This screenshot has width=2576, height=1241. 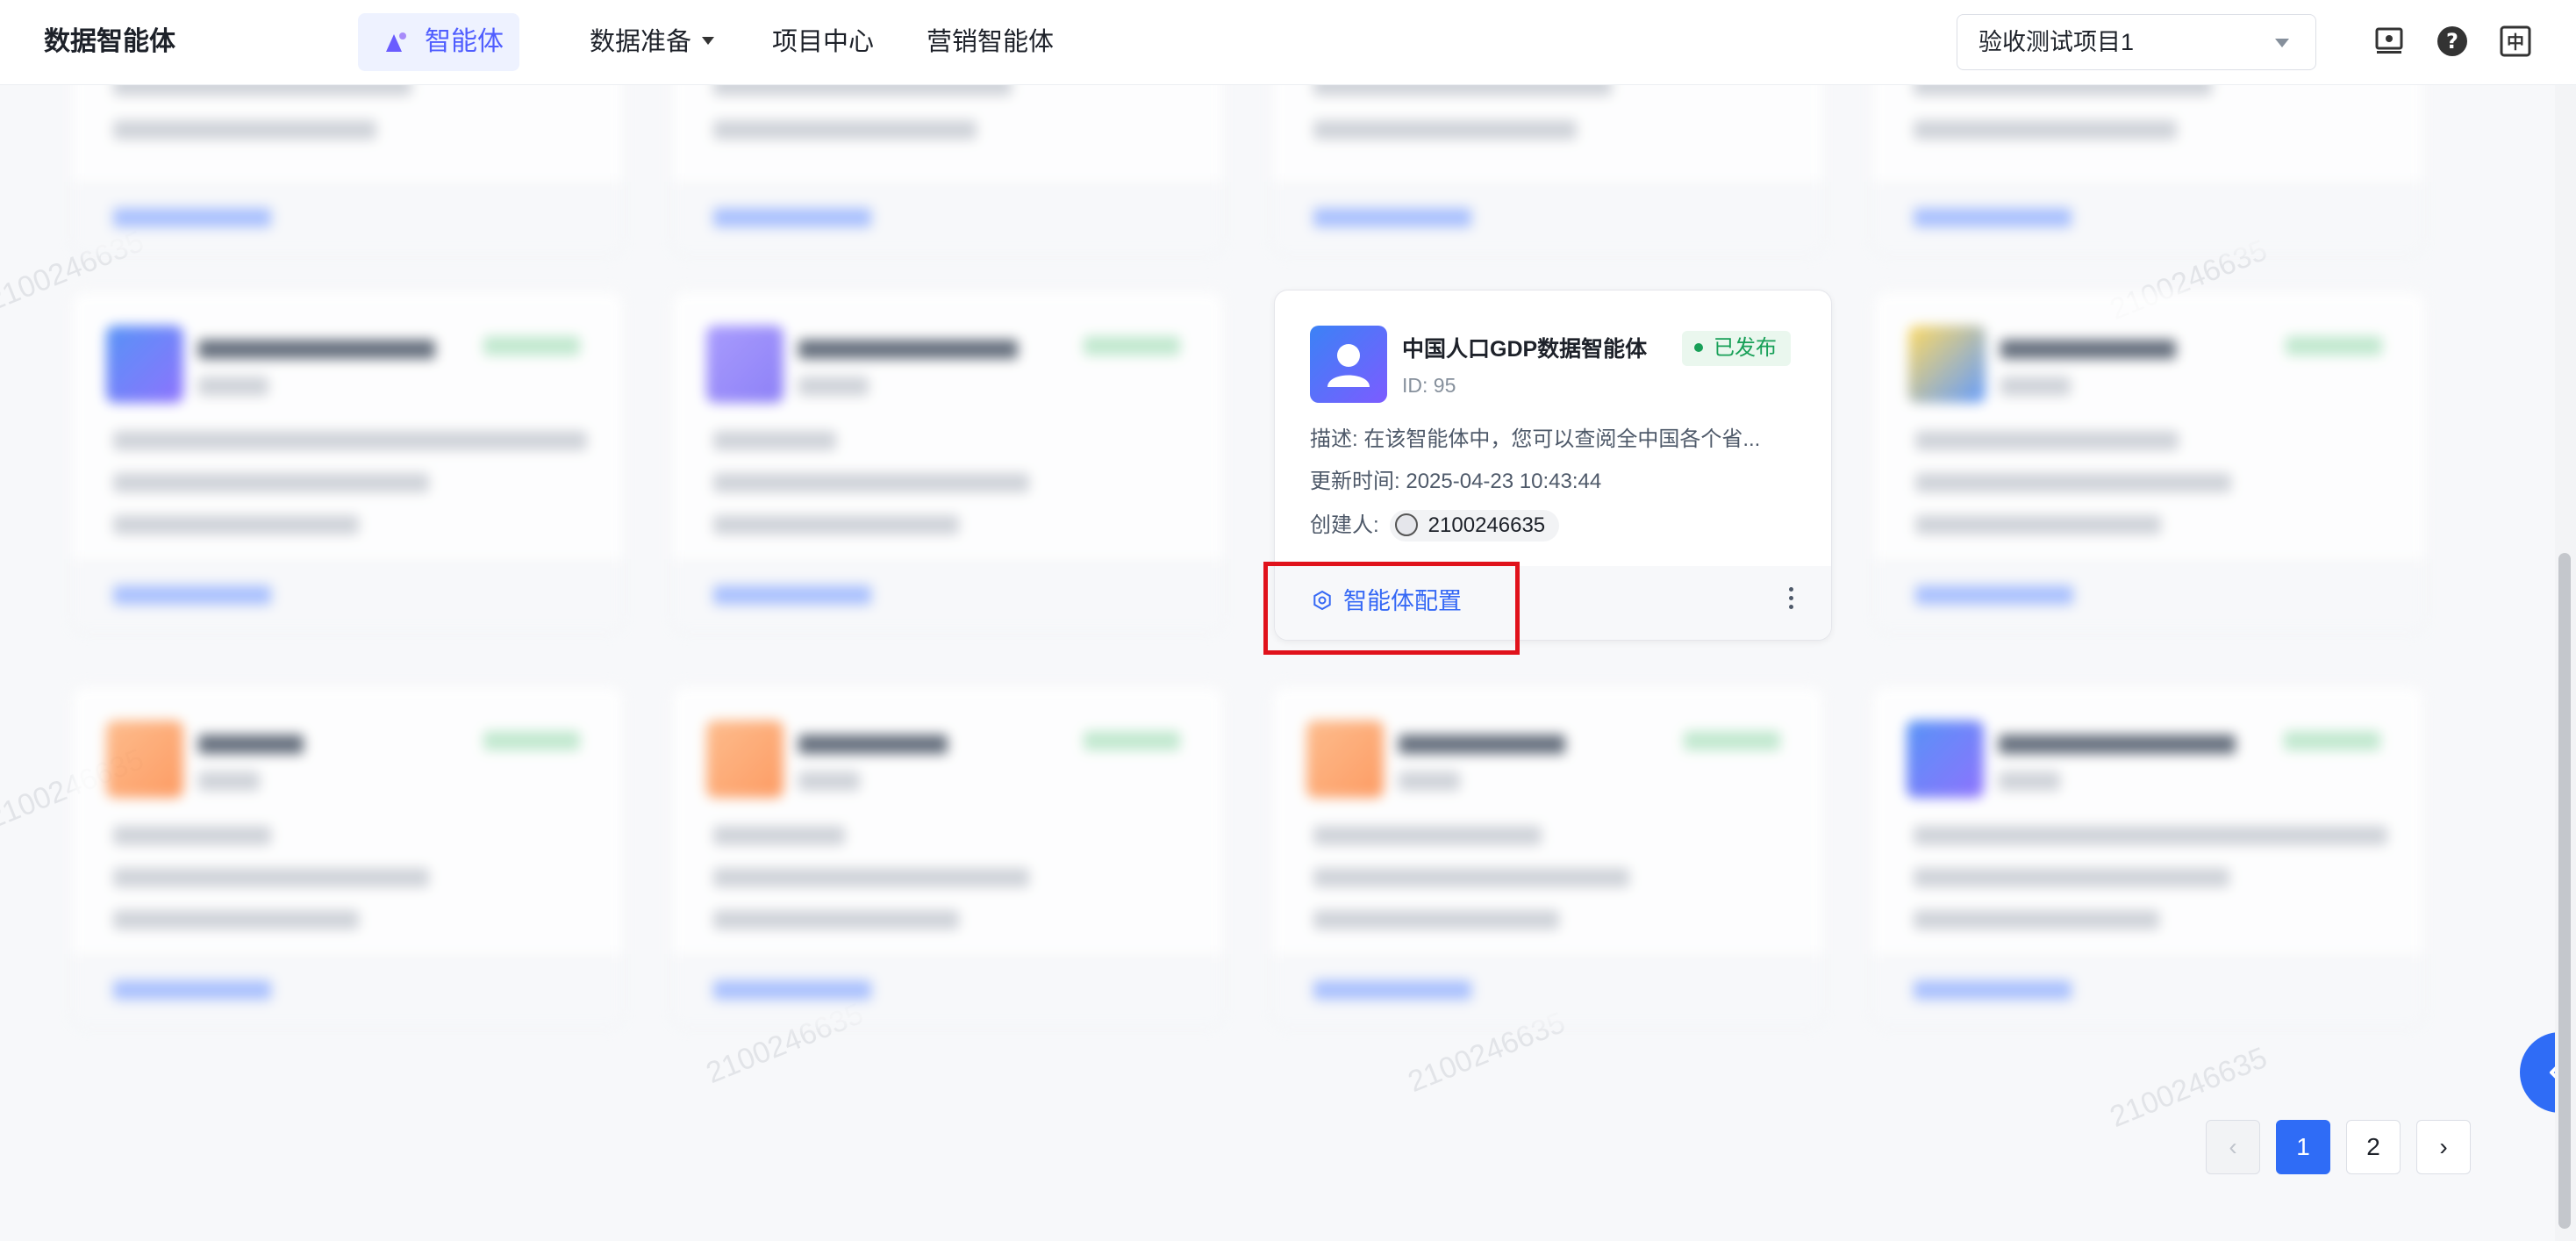 What do you see at coordinates (652, 42) in the screenshot?
I see `nav-item-data-prep: 数据准备` at bounding box center [652, 42].